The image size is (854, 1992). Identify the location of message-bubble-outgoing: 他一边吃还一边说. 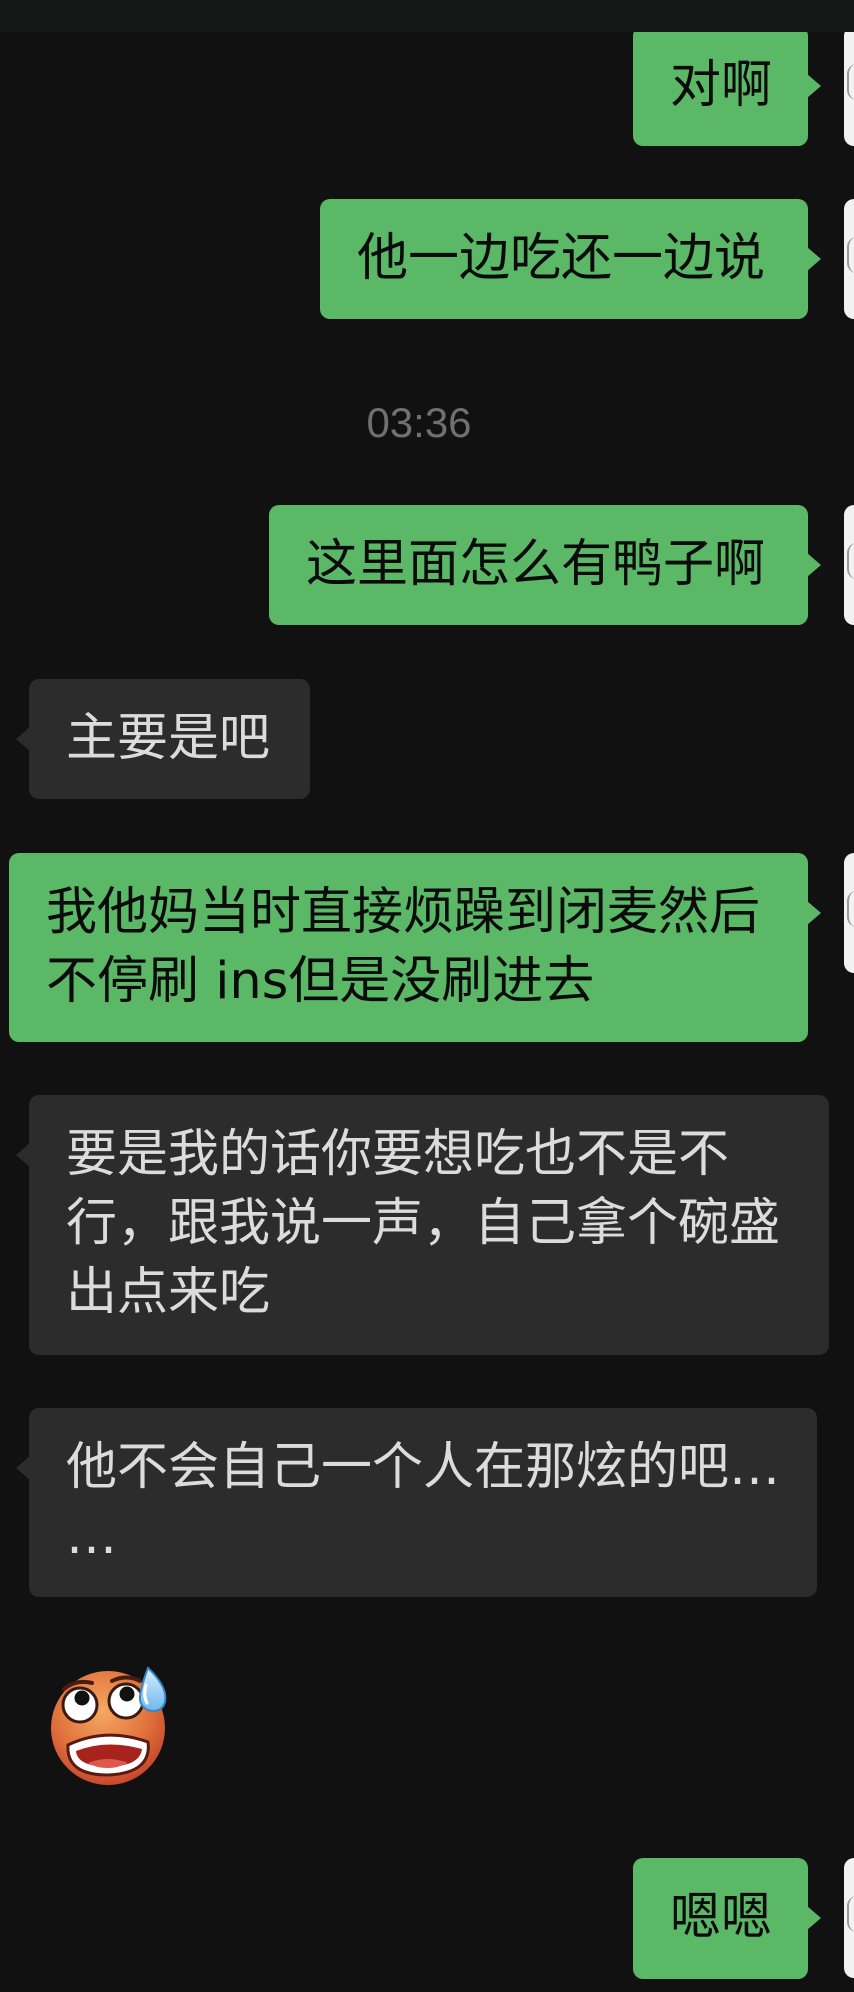
(570, 259).